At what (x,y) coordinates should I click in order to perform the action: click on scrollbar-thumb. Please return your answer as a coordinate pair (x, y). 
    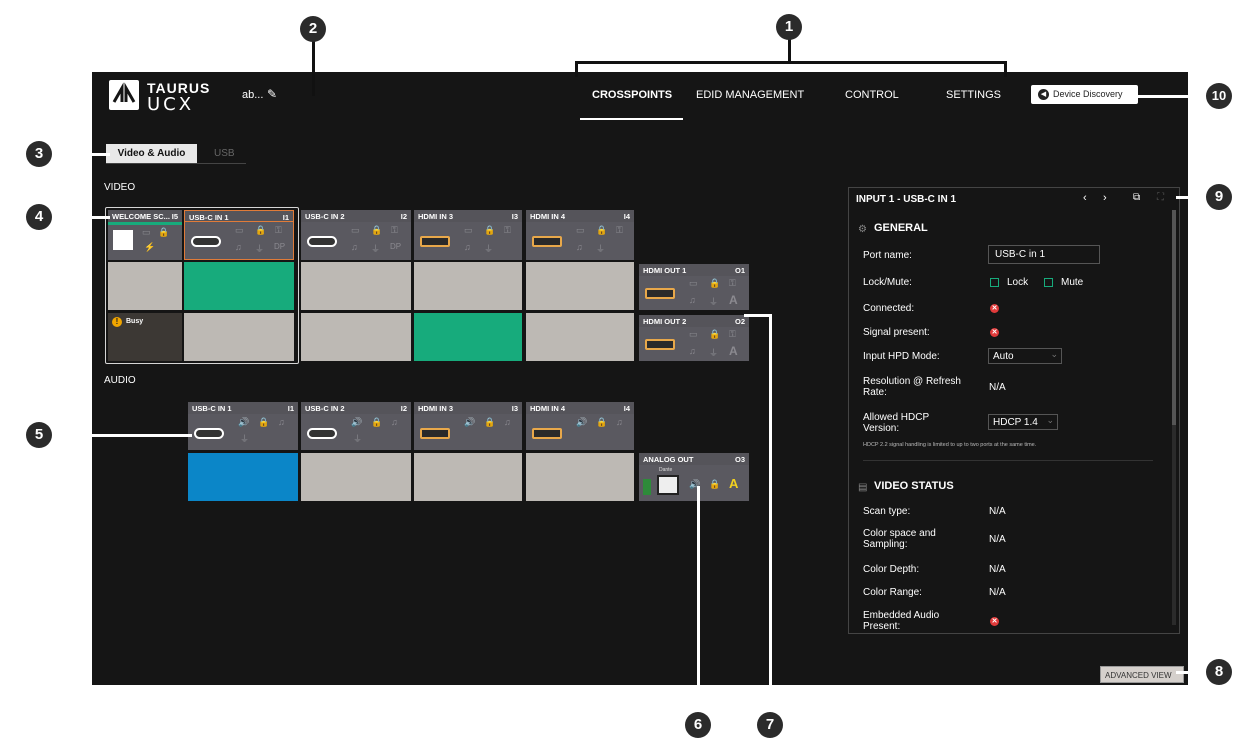
    Looking at the image, I should click on (1174, 317).